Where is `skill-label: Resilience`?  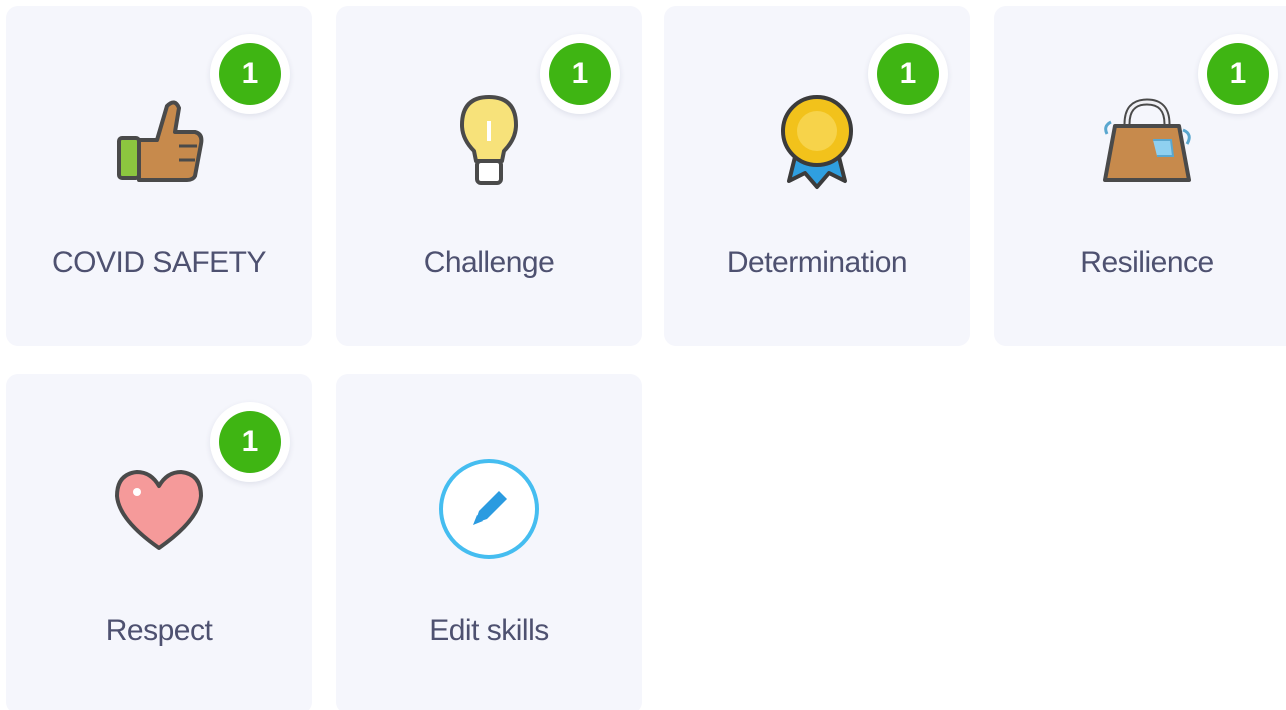
skill-label: Resilience is located at coordinates (1147, 262).